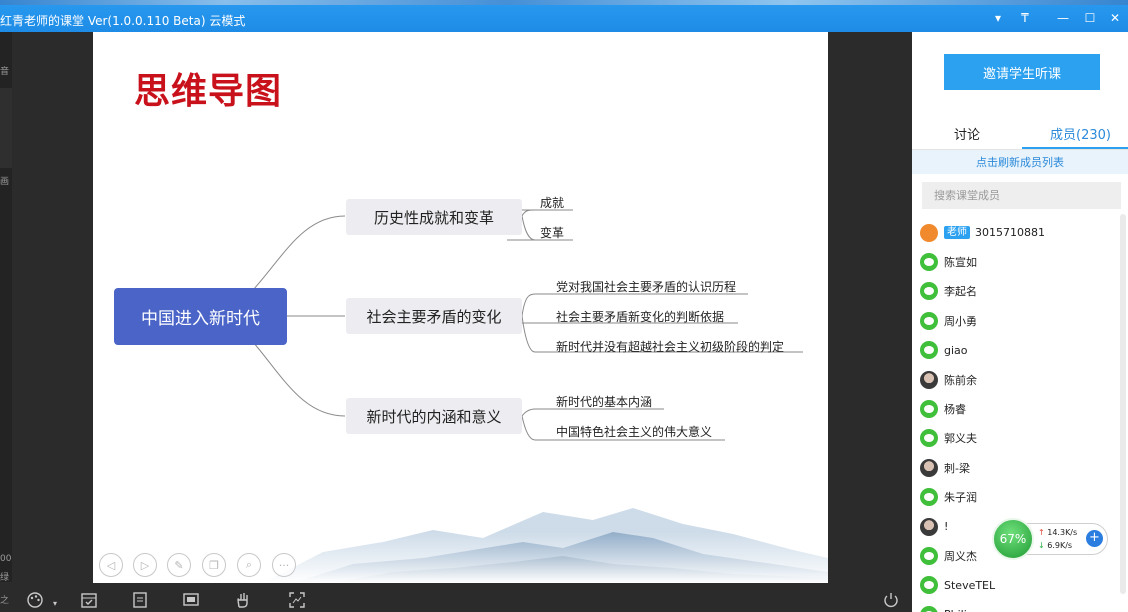 Image resolution: width=1128 pixels, height=612 pixels. What do you see at coordinates (960, 292) in the screenshot?
I see `member-name: 李起名` at bounding box center [960, 292].